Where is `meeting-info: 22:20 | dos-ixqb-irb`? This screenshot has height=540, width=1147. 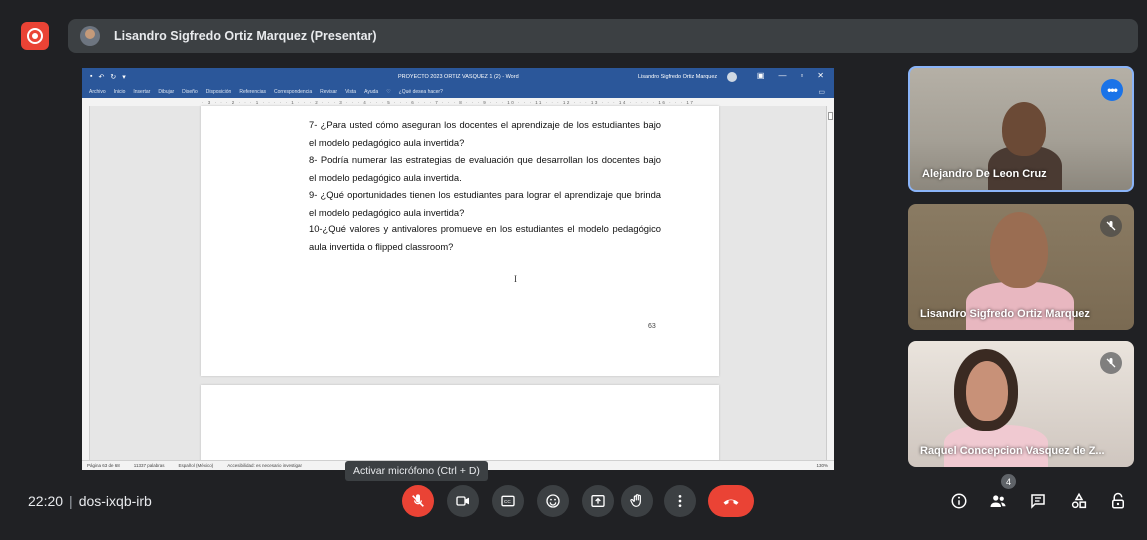 meeting-info: 22:20 | dos-ixqb-irb is located at coordinates (90, 501).